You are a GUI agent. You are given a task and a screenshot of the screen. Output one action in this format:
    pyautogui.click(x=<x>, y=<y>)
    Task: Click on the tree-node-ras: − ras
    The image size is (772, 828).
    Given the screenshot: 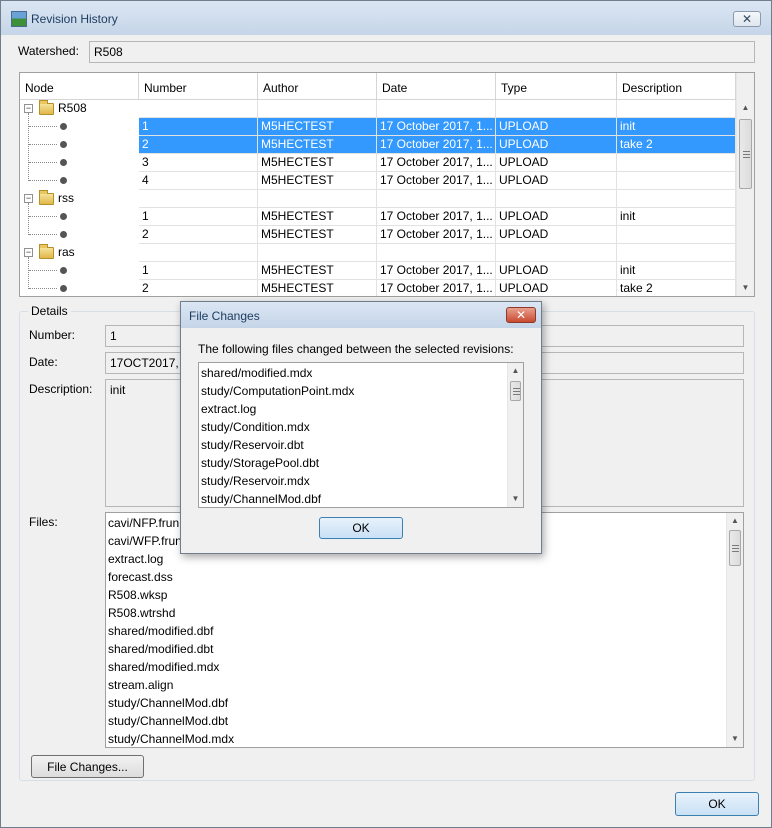 What is the action you would take?
    pyautogui.click(x=378, y=253)
    